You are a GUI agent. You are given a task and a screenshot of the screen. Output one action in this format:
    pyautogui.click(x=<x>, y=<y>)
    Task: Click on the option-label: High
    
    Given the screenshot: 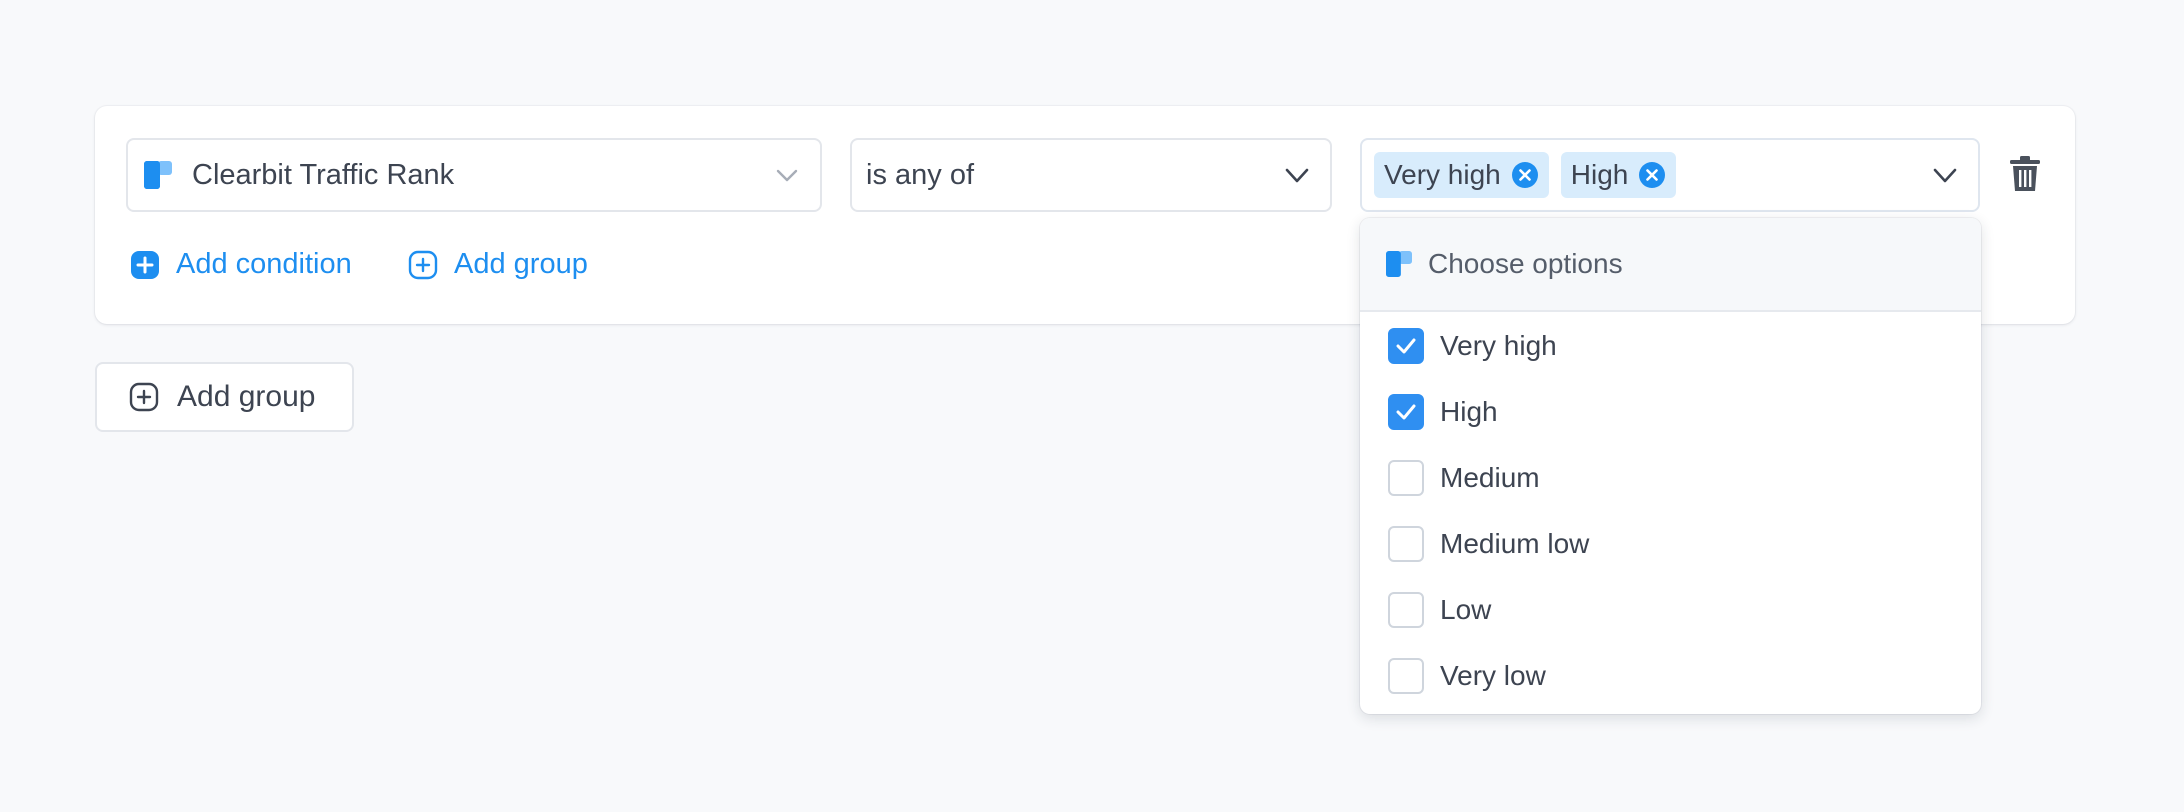 What is the action you would take?
    pyautogui.click(x=1469, y=411)
    